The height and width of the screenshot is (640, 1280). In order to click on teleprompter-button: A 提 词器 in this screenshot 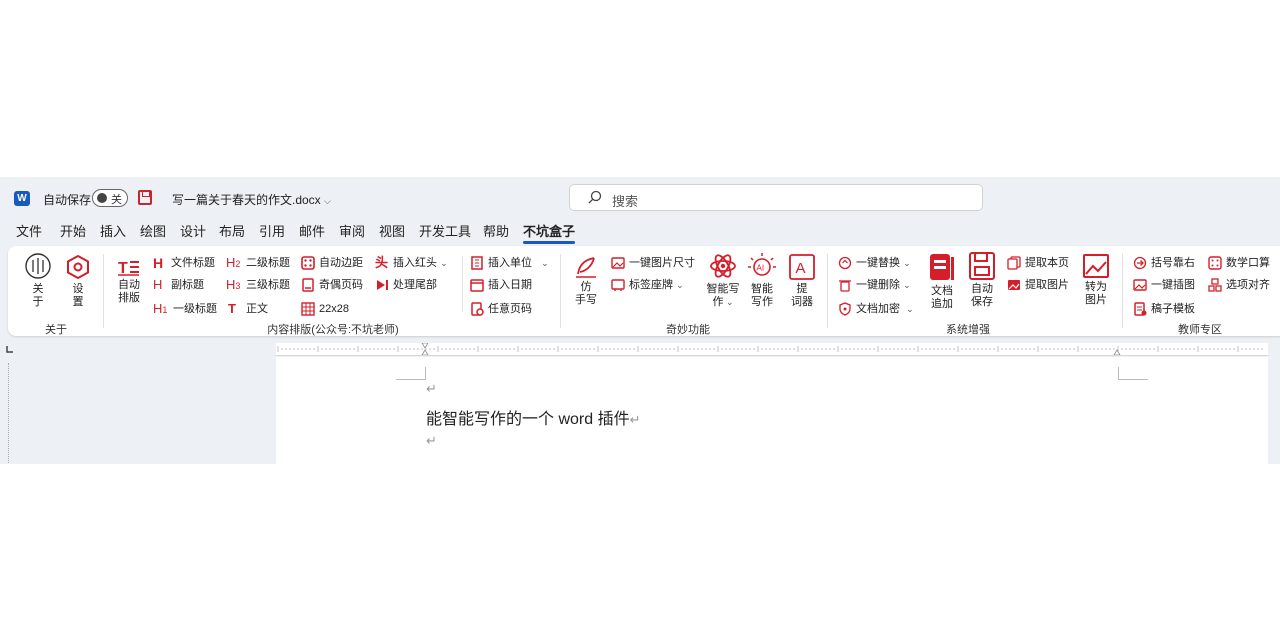, I will do `click(802, 281)`.